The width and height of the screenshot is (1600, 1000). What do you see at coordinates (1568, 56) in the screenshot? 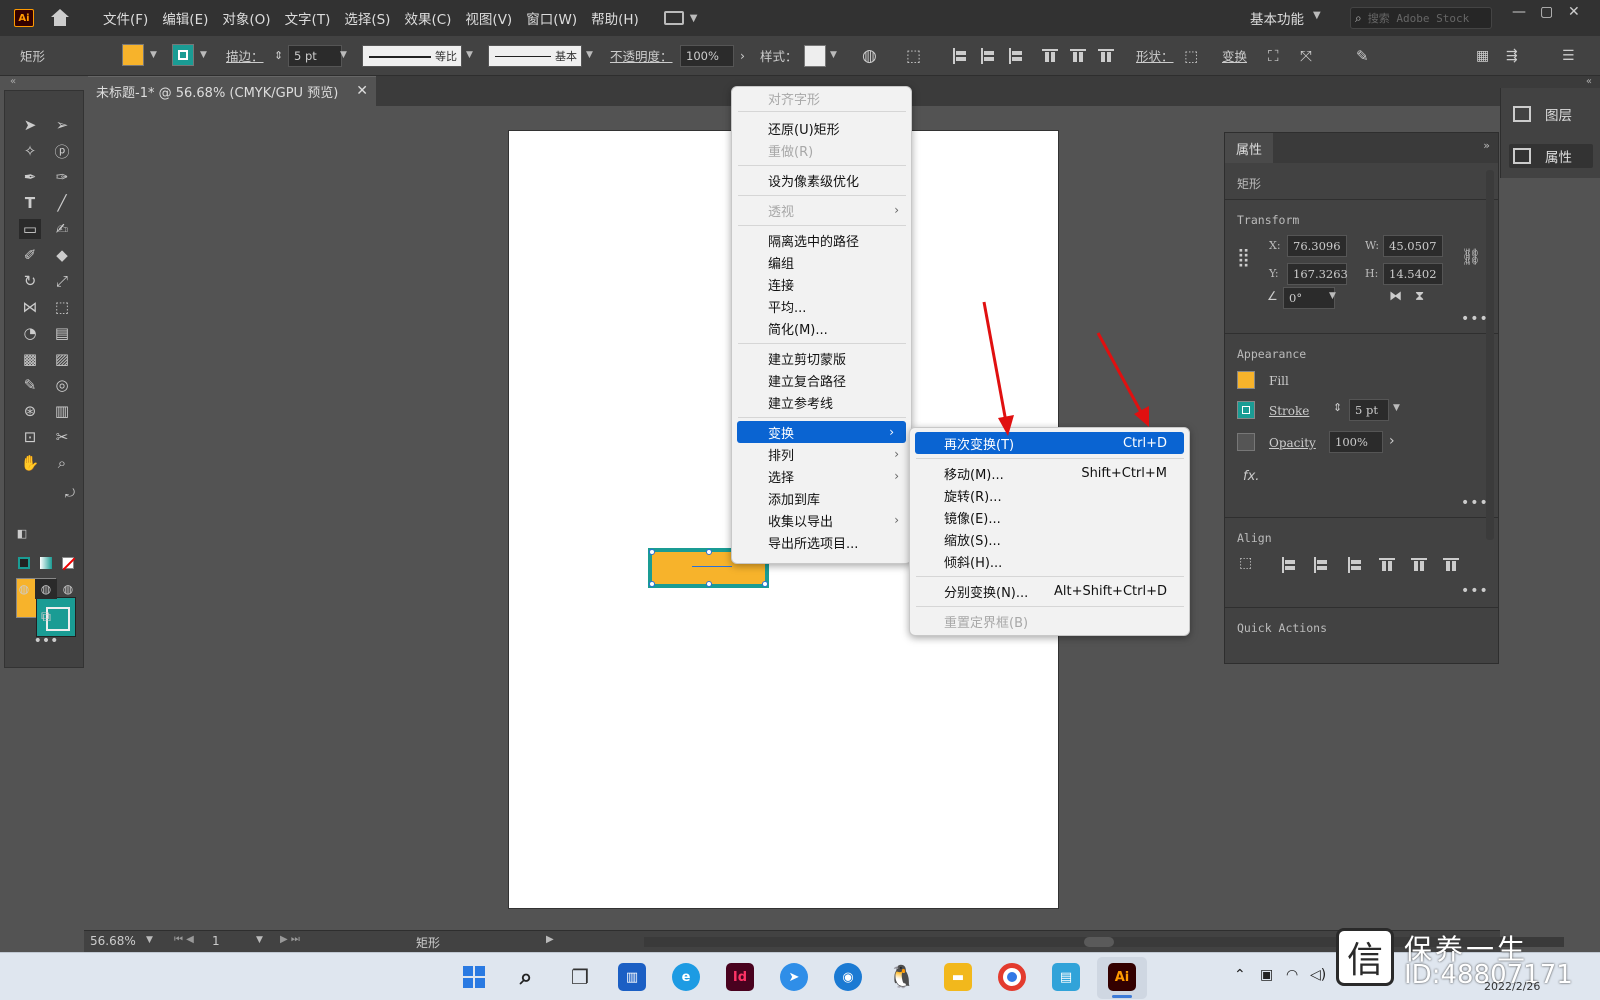
I see `menu-icon: ☰` at bounding box center [1568, 56].